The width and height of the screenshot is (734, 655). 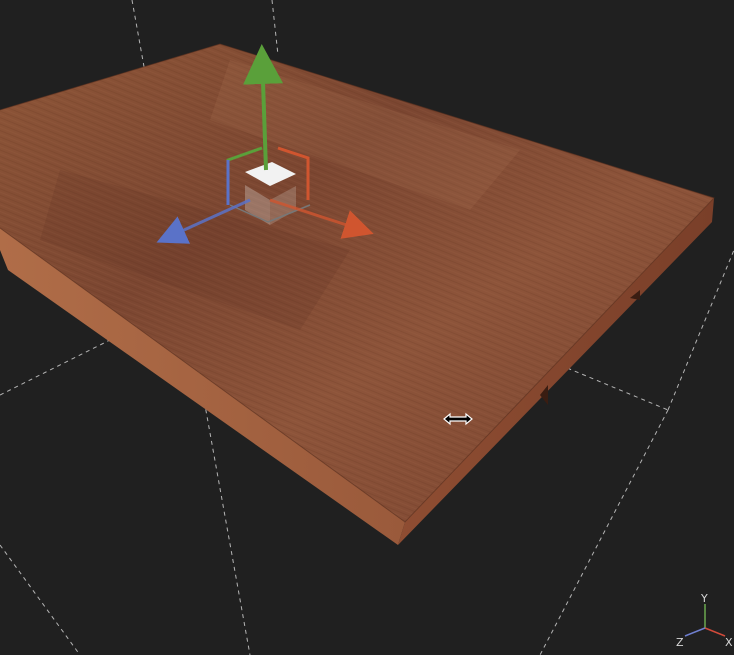 I want to click on orientation-x-axis, so click(x=715, y=632).